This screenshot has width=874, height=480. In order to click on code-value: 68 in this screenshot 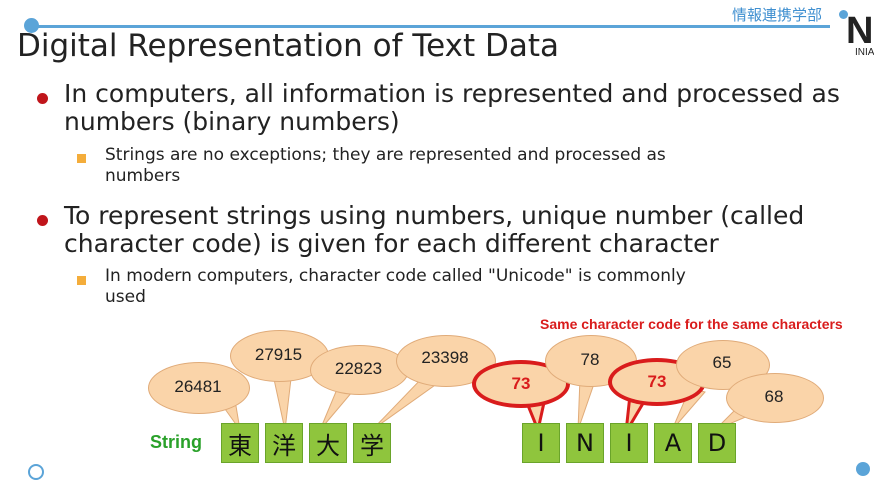, I will do `click(774, 396)`.